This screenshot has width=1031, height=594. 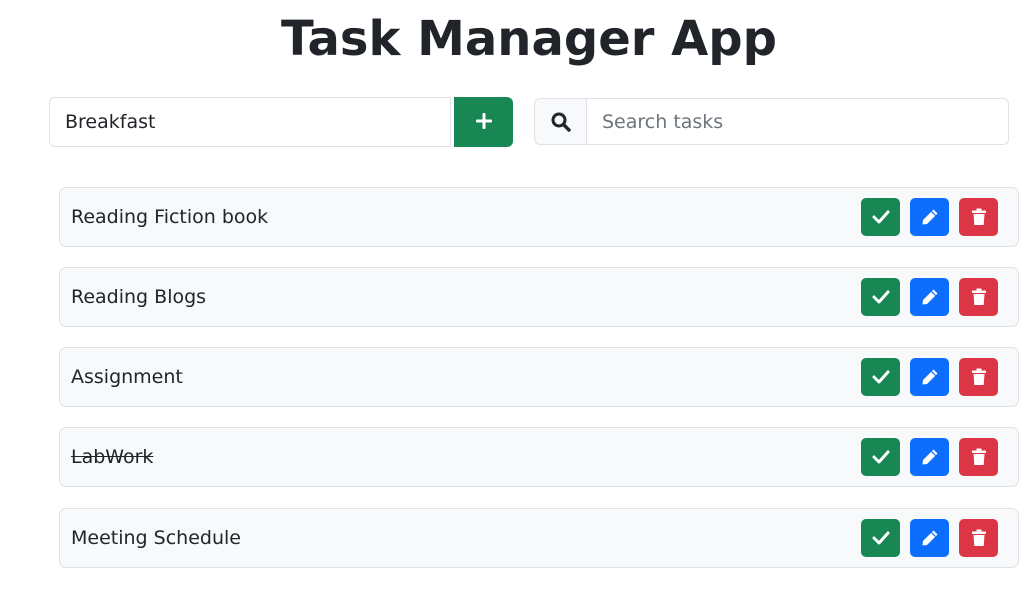 What do you see at coordinates (112, 457) in the screenshot?
I see `task-label: LabWork` at bounding box center [112, 457].